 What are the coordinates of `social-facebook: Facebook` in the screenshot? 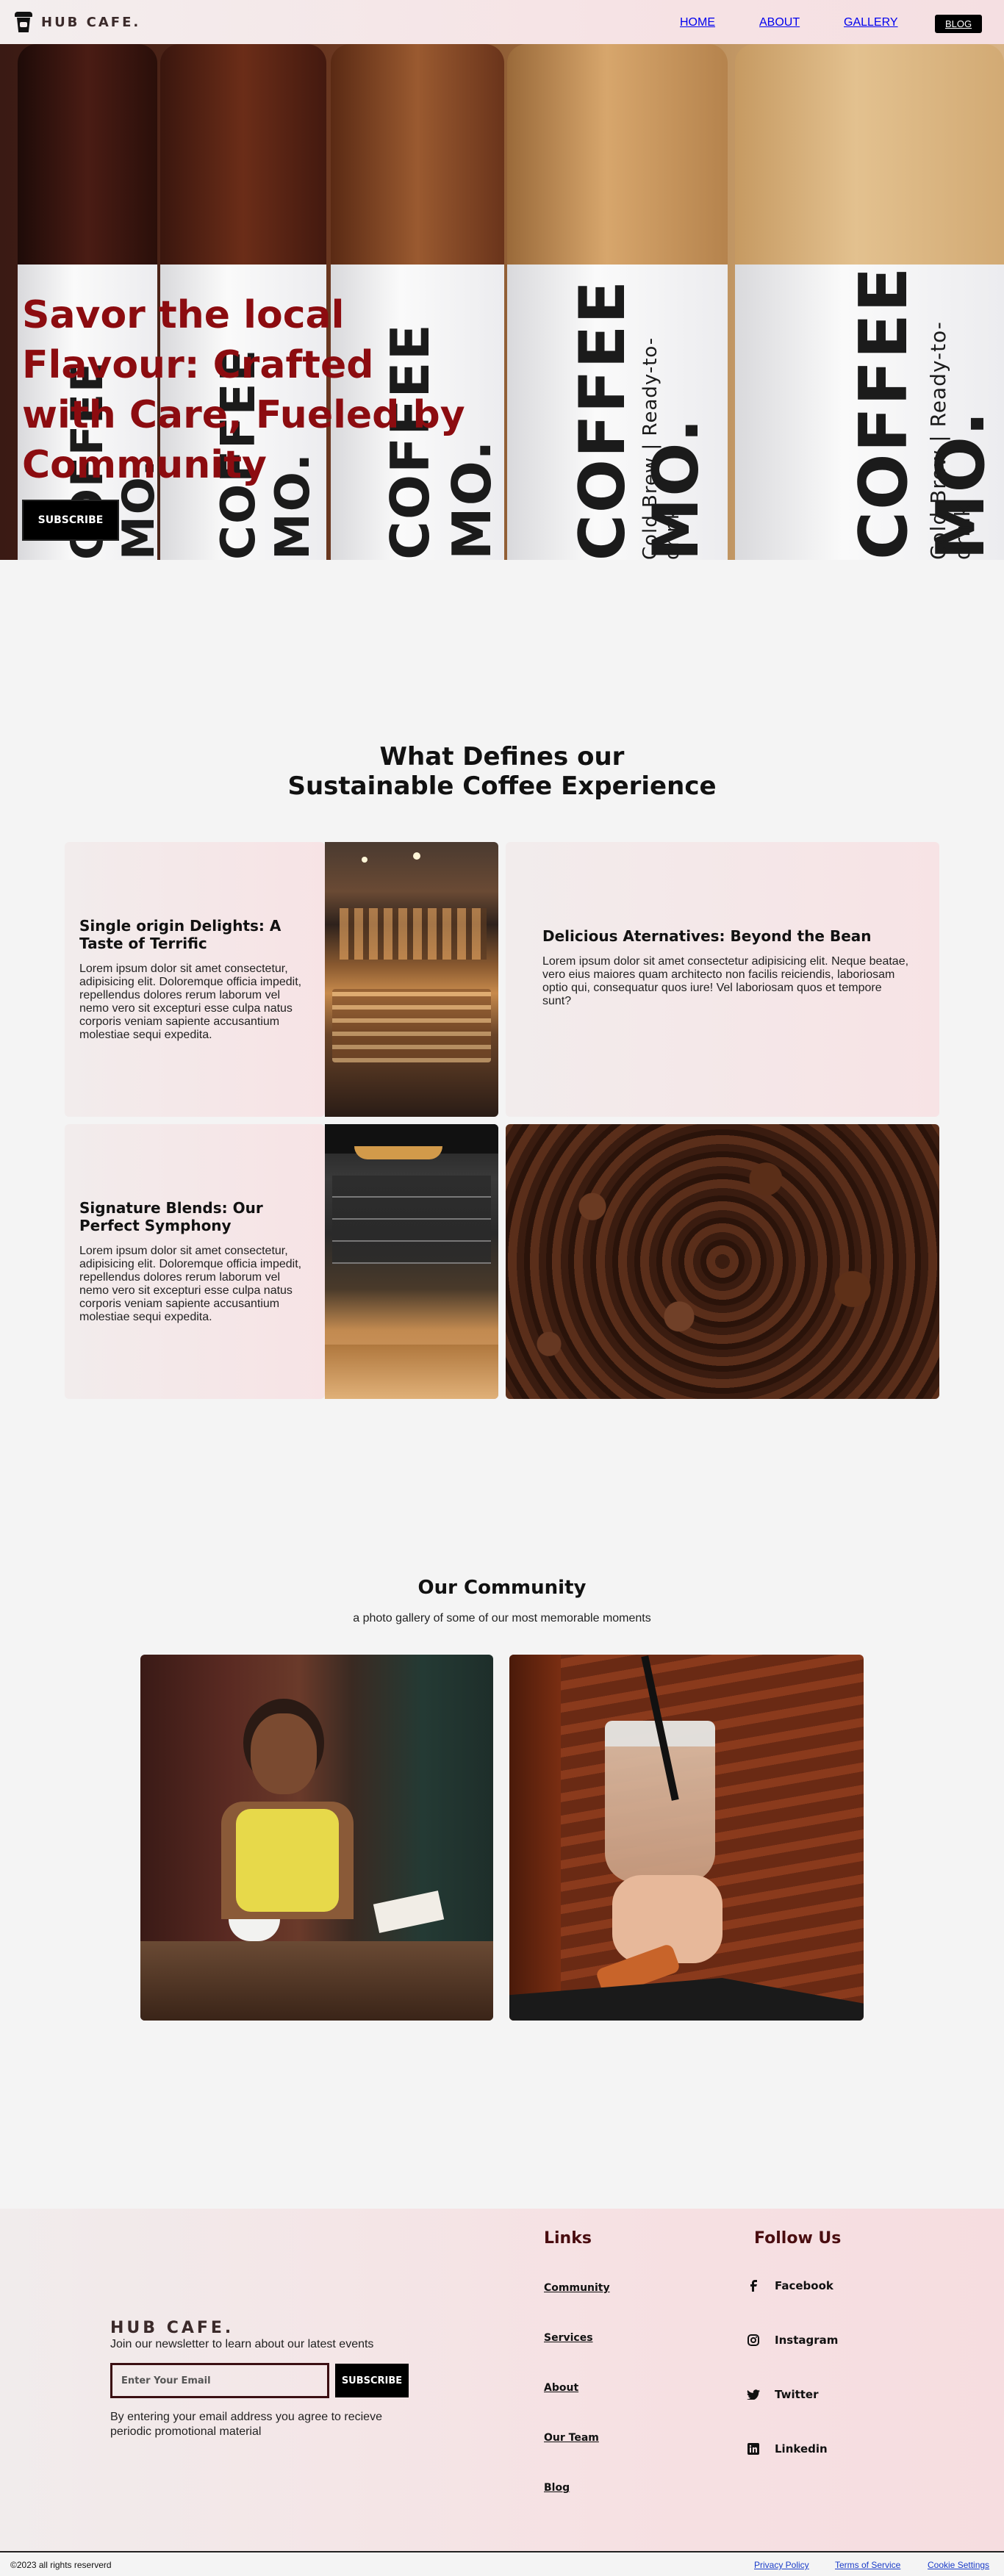 It's located at (790, 2285).